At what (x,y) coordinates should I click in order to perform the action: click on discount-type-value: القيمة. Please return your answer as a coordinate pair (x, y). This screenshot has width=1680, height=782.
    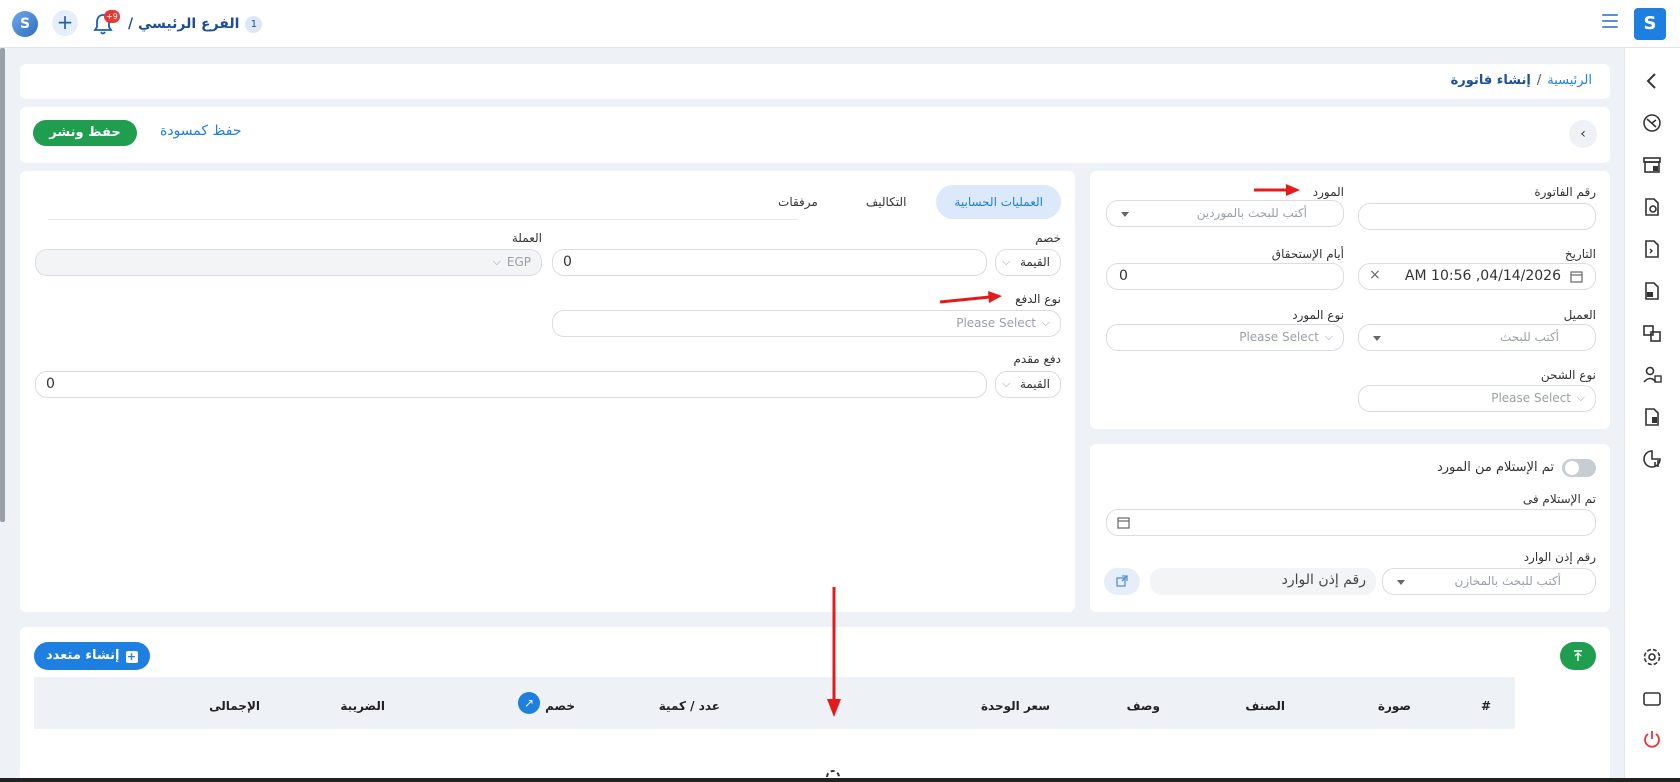
    Looking at the image, I should click on (1034, 262).